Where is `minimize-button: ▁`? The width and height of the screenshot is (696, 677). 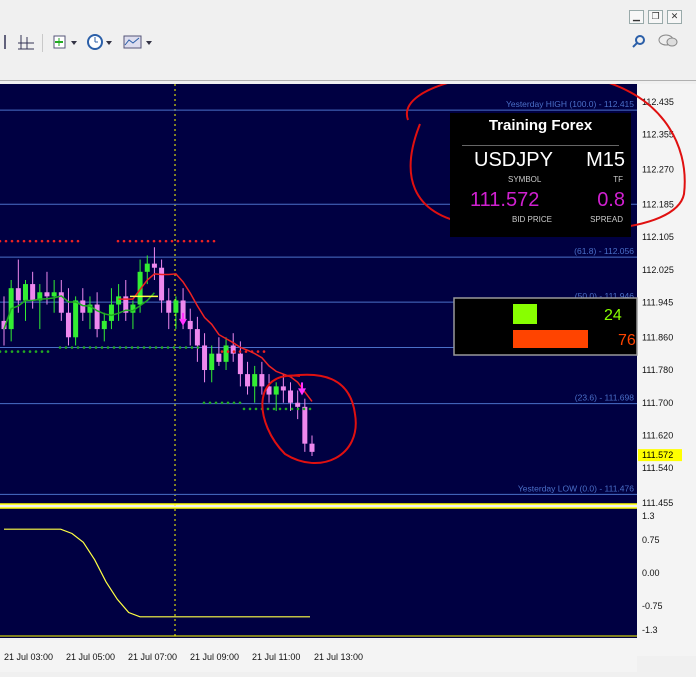
minimize-button: ▁ is located at coordinates (636, 17).